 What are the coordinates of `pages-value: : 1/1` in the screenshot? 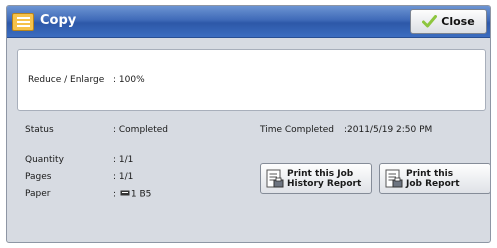 It's located at (123, 177).